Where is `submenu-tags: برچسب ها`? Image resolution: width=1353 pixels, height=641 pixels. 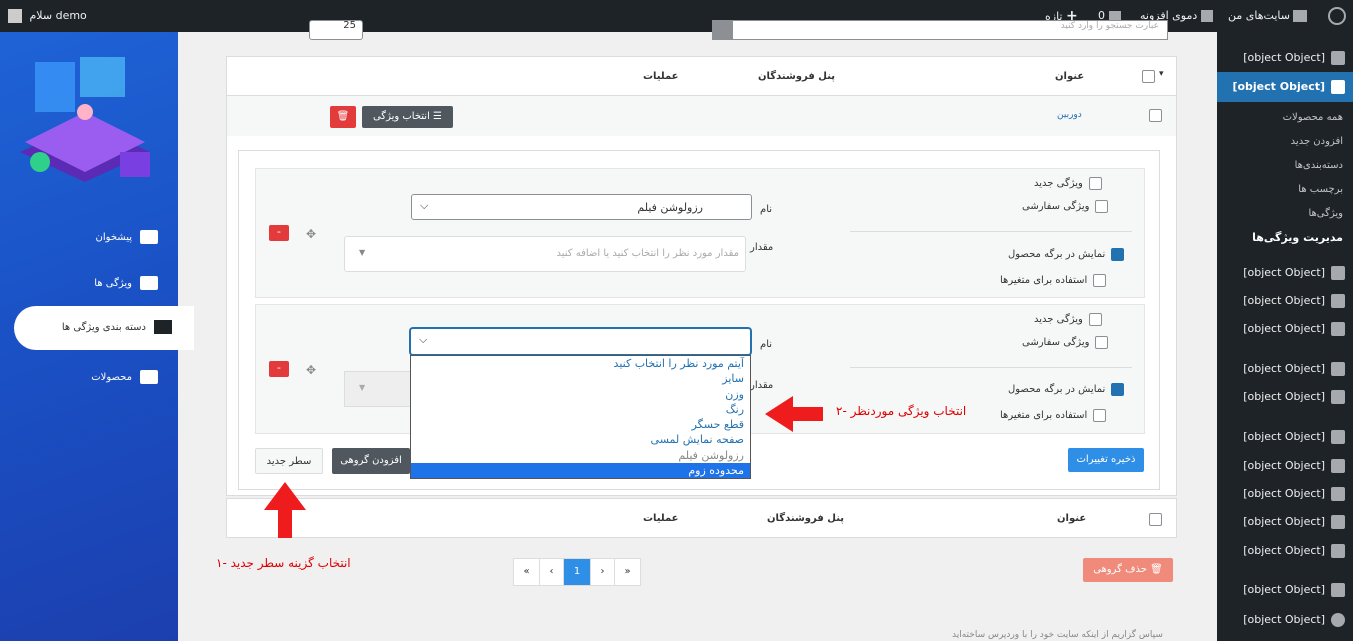
submenu-tags: برچسب ها is located at coordinates (1320, 189).